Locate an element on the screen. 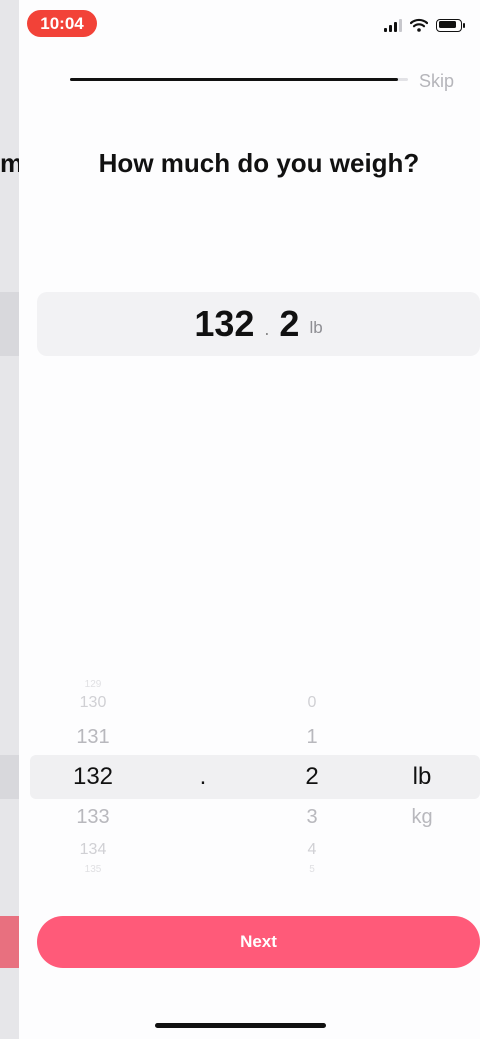  picker-item: 0 is located at coordinates (312, 703).